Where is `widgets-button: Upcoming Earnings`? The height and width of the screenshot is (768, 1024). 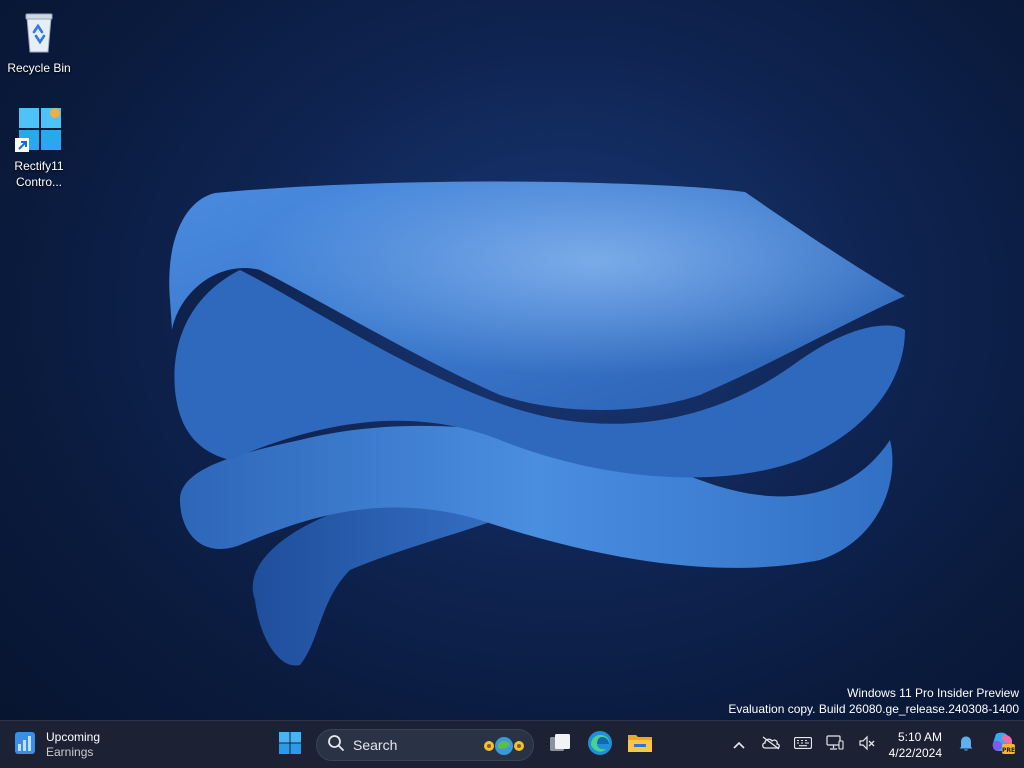
widgets-button: Upcoming Earnings is located at coordinates (57, 745).